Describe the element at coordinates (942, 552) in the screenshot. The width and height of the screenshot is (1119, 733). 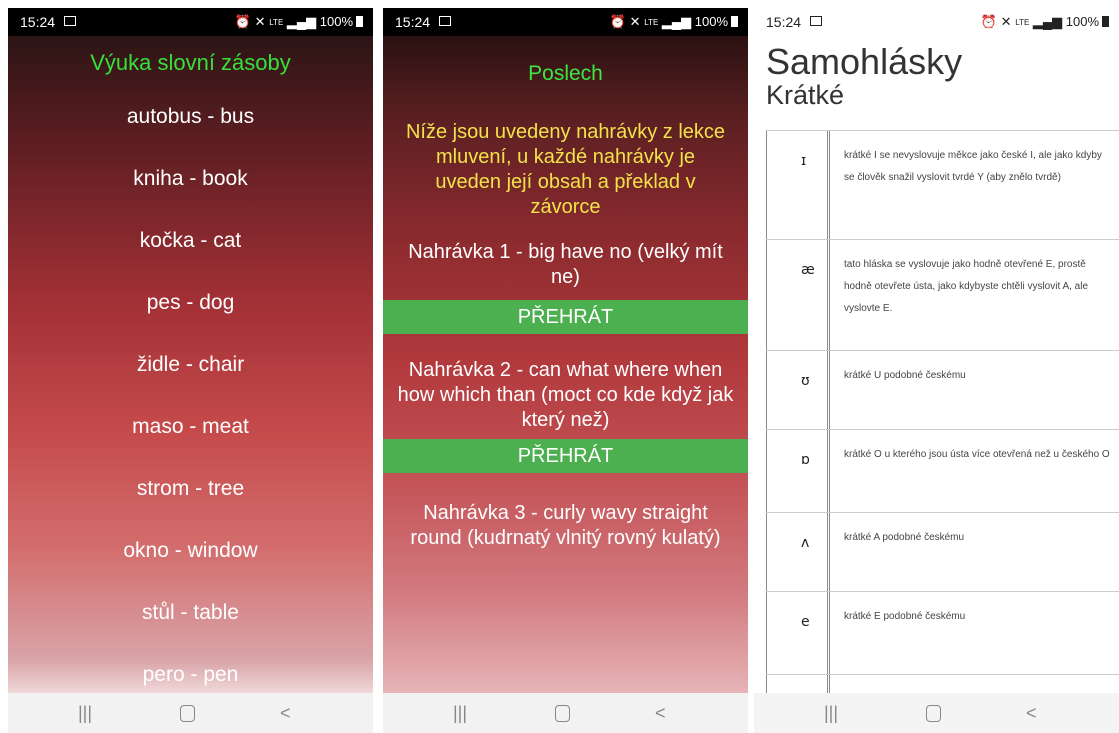
I see `table-row: ʌ krátké A podobné českému` at that location.